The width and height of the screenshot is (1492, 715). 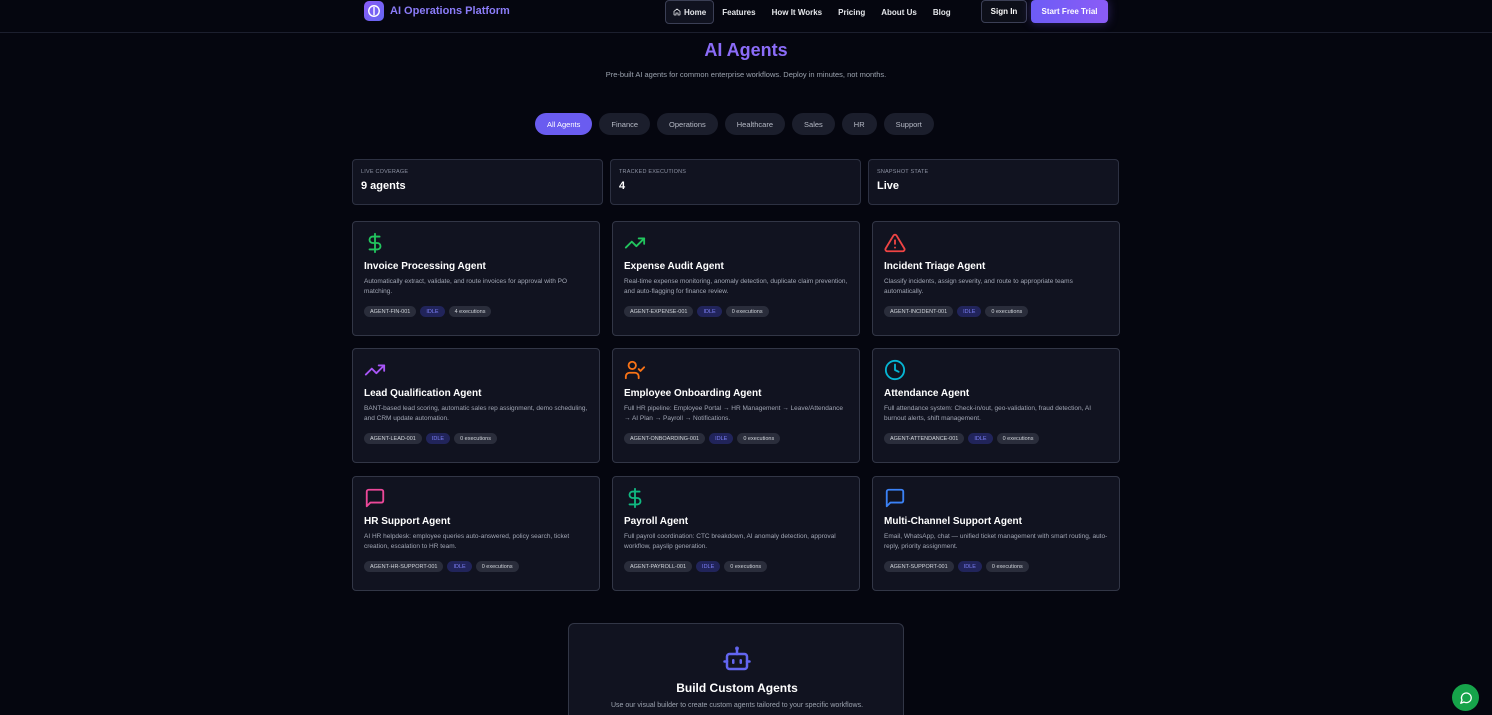 What do you see at coordinates (903, 172) in the screenshot?
I see `stat-label: Snapshot state` at bounding box center [903, 172].